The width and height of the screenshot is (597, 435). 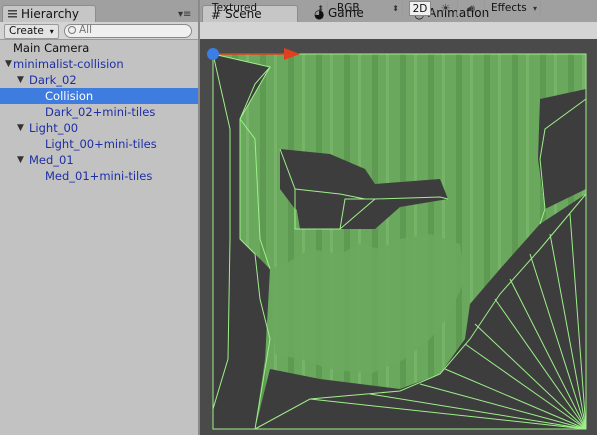 I want to click on search-input, so click(x=129, y=30).